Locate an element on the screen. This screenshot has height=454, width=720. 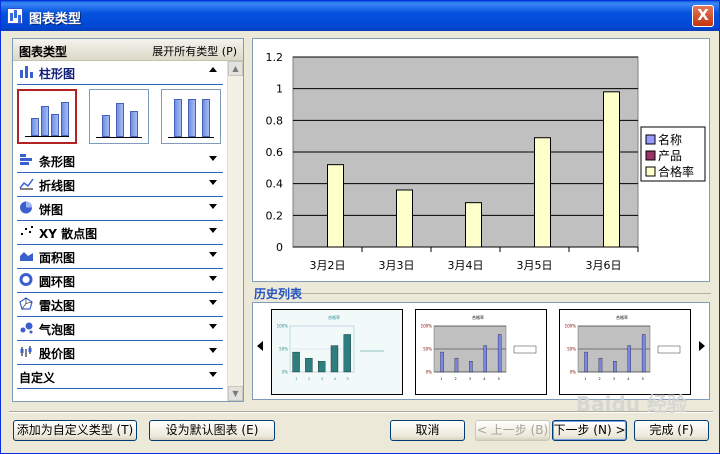
category-label: 股价图 is located at coordinates (57, 354).